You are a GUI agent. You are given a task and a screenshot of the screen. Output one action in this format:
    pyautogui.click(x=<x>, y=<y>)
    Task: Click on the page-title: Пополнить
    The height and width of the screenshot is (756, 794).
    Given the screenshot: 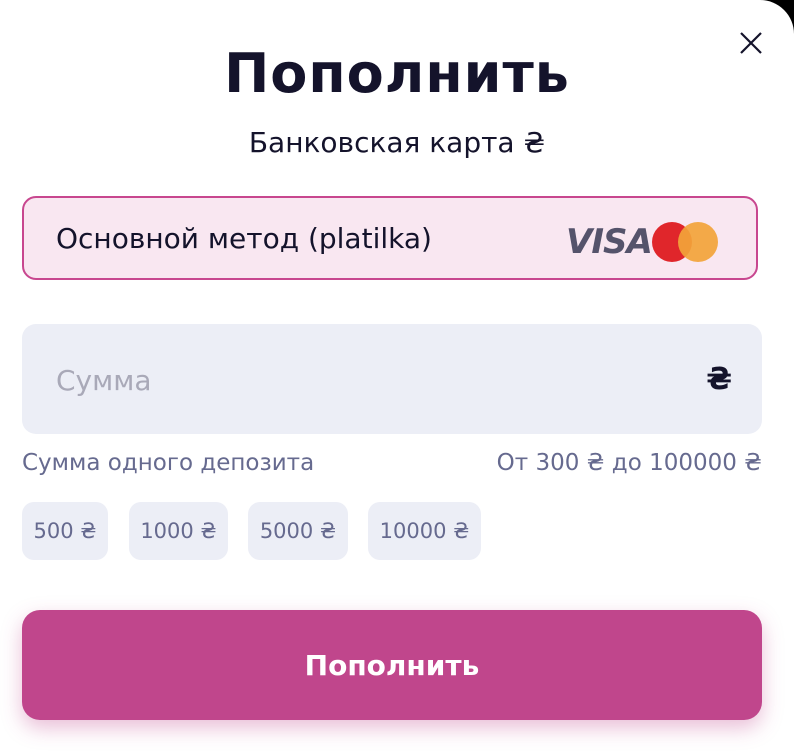 What is the action you would take?
    pyautogui.click(x=397, y=73)
    